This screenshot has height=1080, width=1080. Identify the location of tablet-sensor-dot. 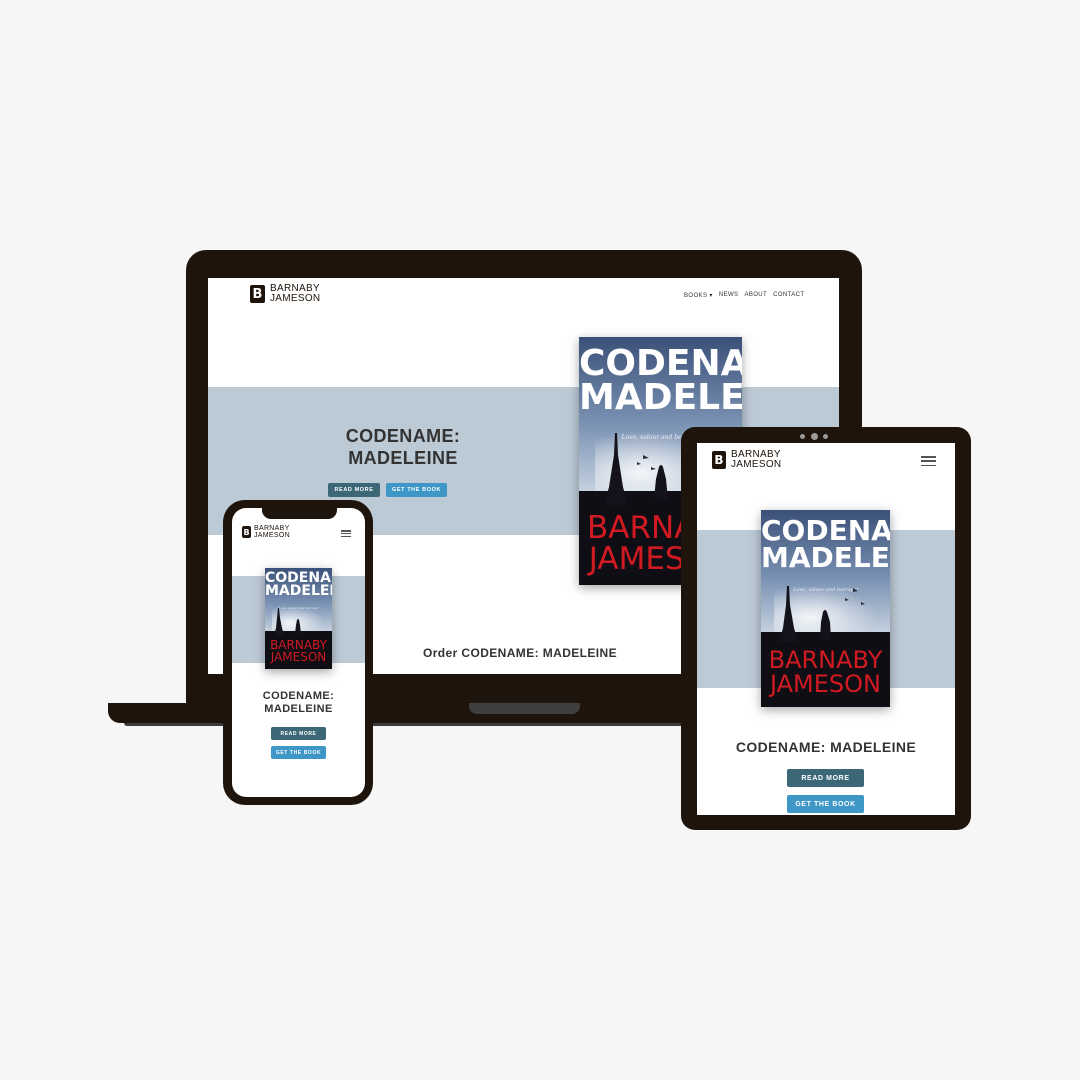
(825, 436).